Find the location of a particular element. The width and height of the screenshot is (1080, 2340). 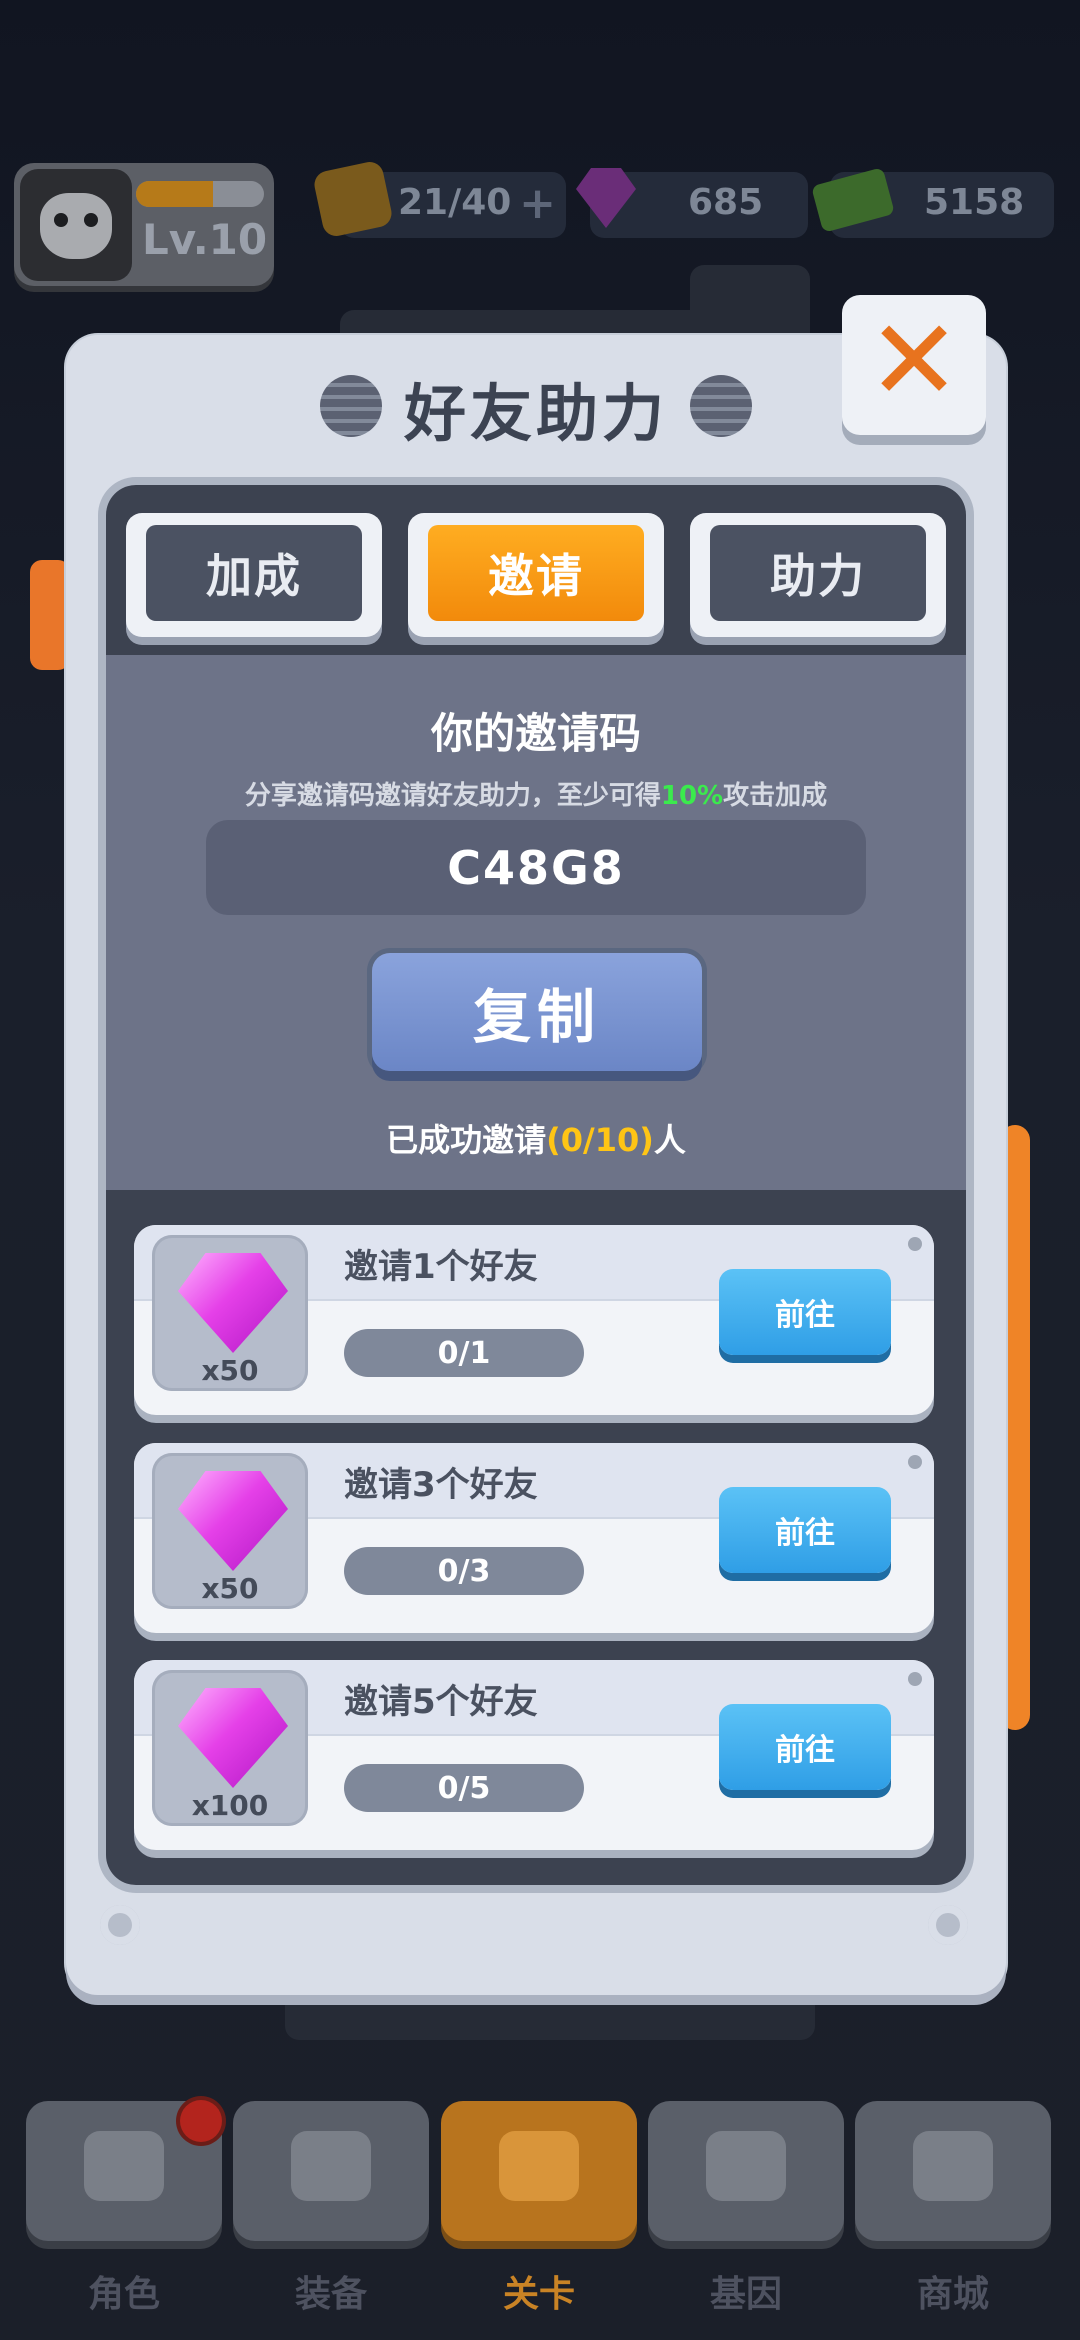

nav-label: 角色 is located at coordinates (123, 2294).